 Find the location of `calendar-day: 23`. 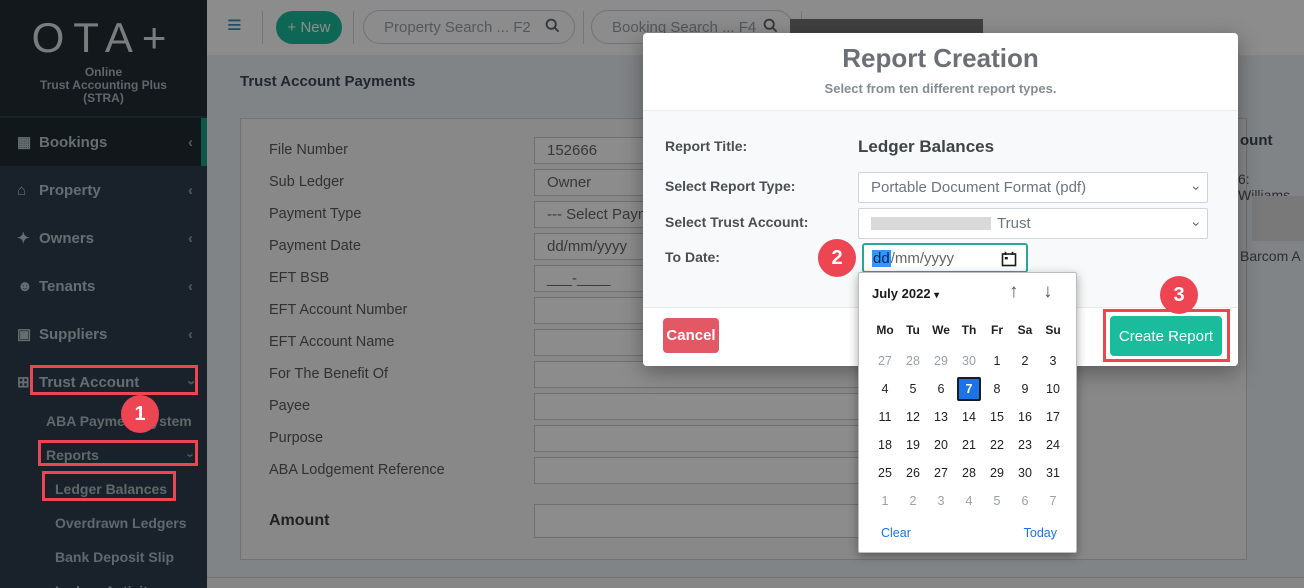

calendar-day: 23 is located at coordinates (1025, 445).